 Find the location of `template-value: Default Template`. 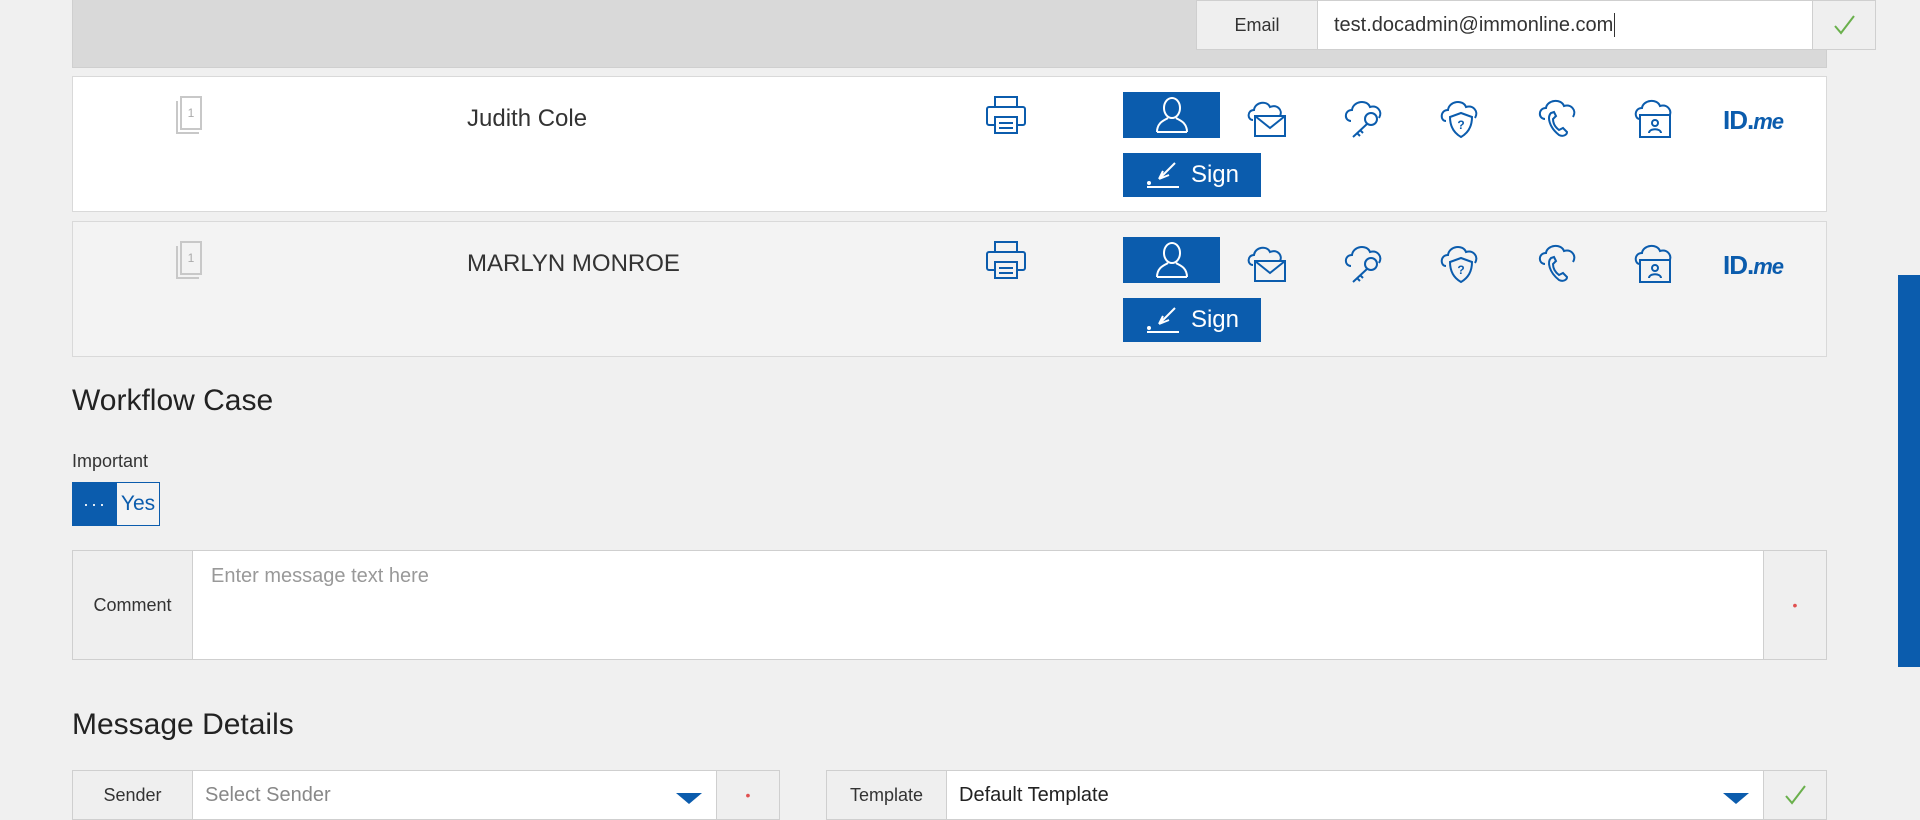

template-value: Default Template is located at coordinates (1034, 794).